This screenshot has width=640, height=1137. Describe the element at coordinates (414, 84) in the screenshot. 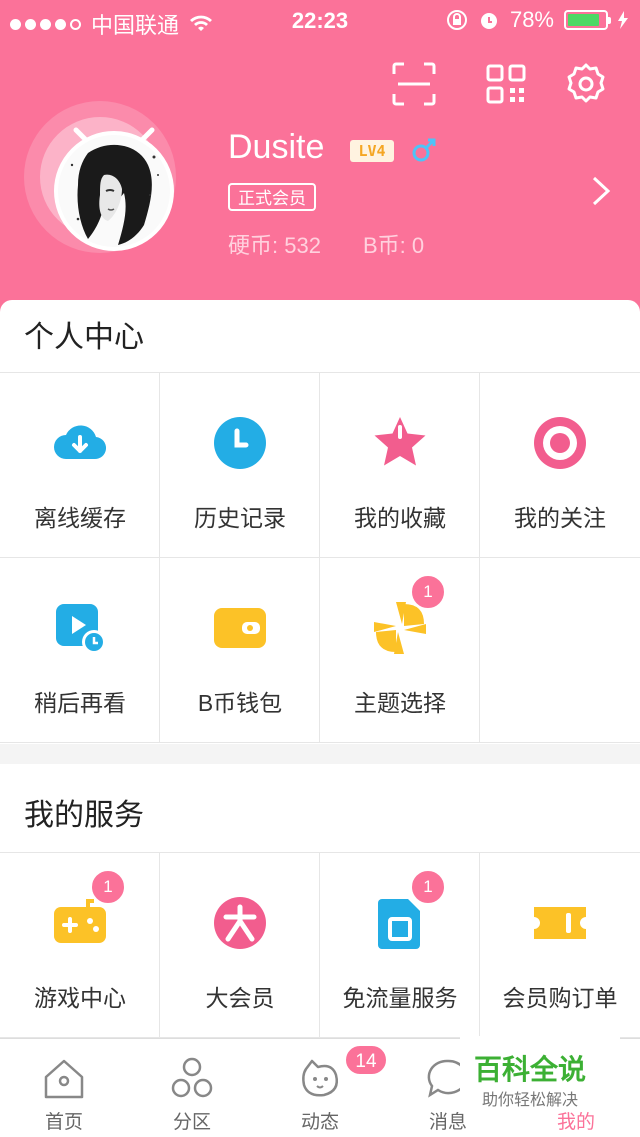

I see `scan-icon` at that location.